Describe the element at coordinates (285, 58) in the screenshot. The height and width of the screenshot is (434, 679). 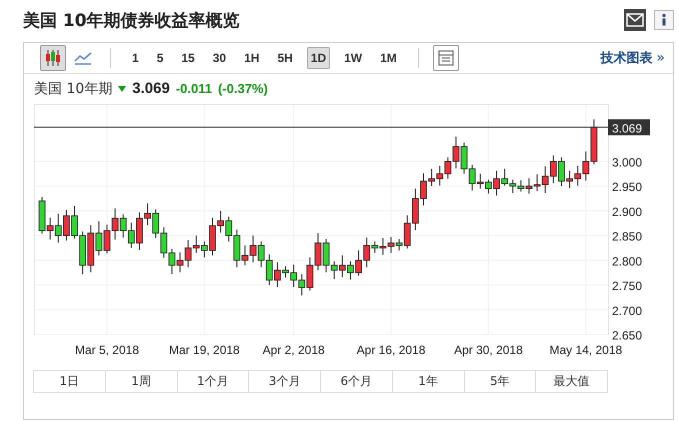
I see `interval-button: 5H` at that location.